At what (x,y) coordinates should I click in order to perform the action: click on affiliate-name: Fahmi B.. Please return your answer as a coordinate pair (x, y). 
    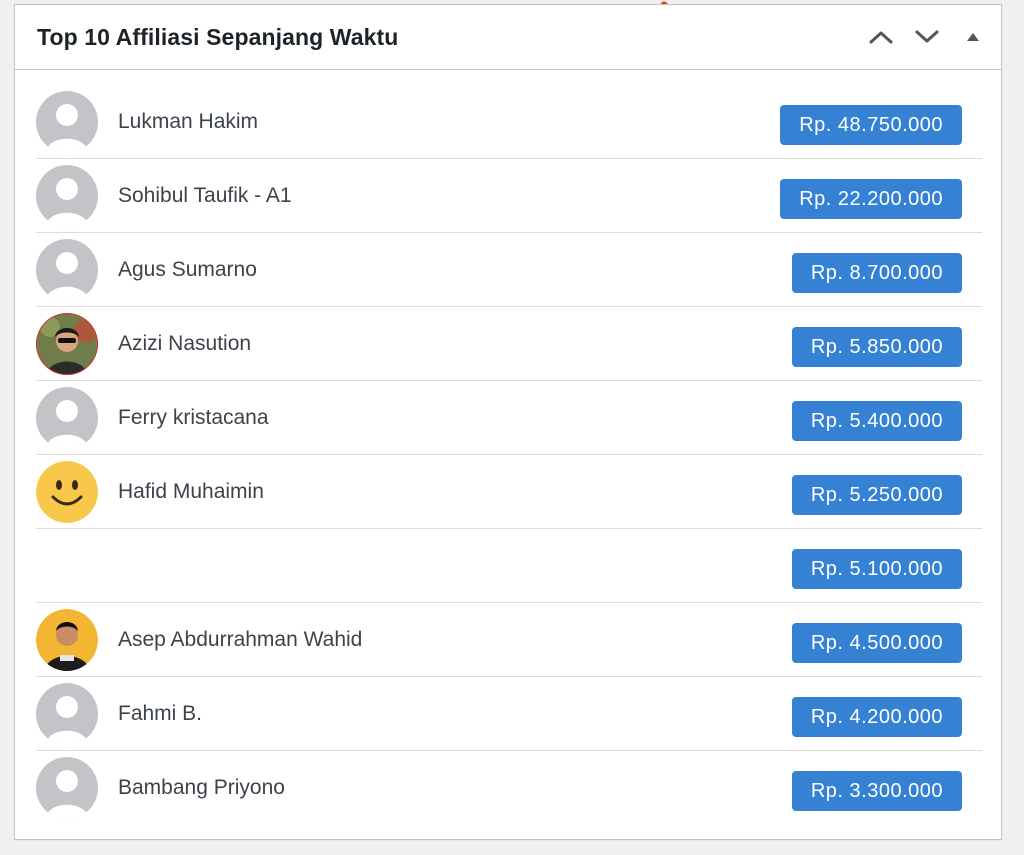
    Looking at the image, I should click on (160, 713).